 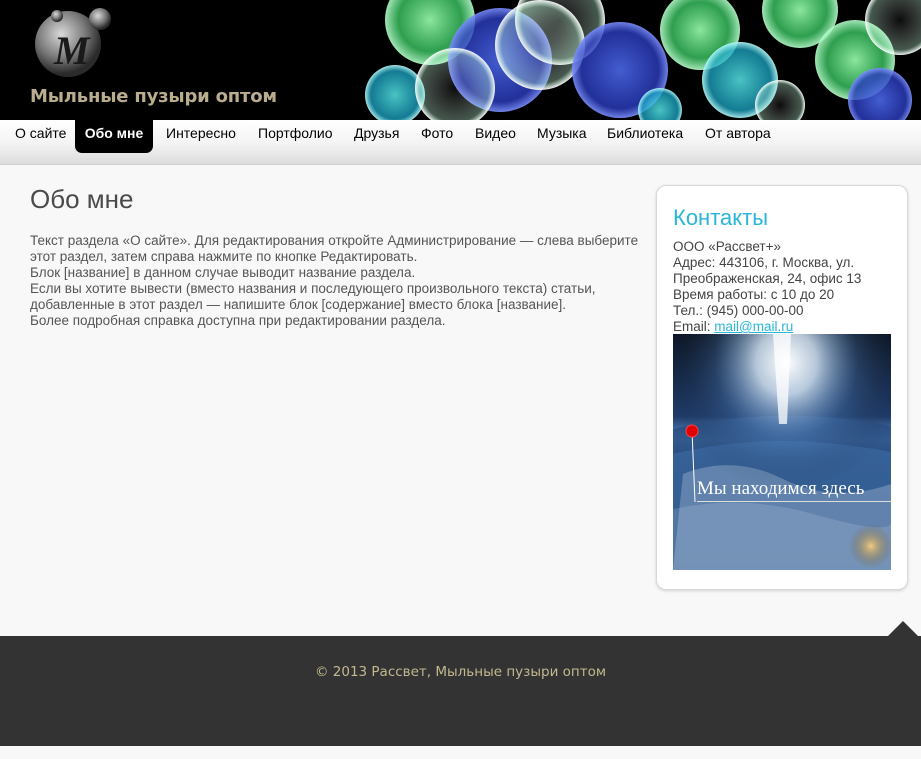 I want to click on bubble-m-logo-icon: M, so click(x=72, y=42).